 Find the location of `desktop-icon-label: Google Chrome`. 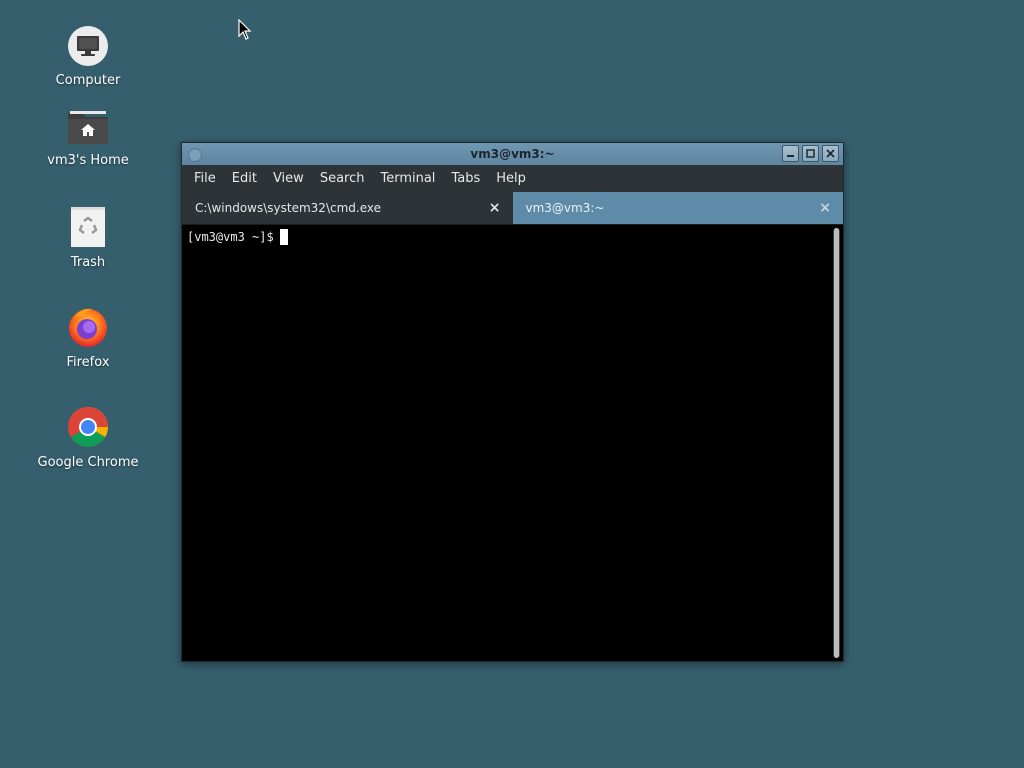

desktop-icon-label: Google Chrome is located at coordinates (88, 462).